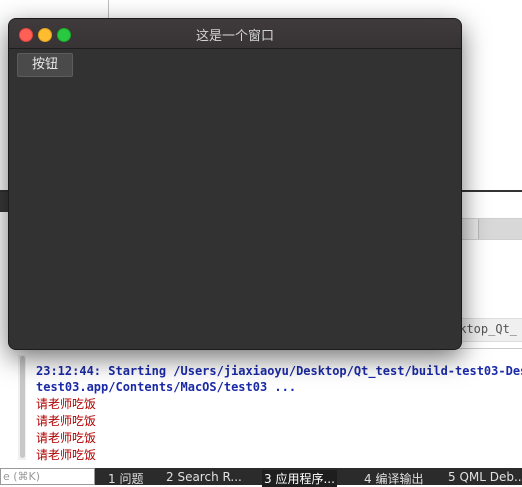 The height and width of the screenshot is (487, 522). I want to click on locator-input: e (⌘K), so click(47, 476).